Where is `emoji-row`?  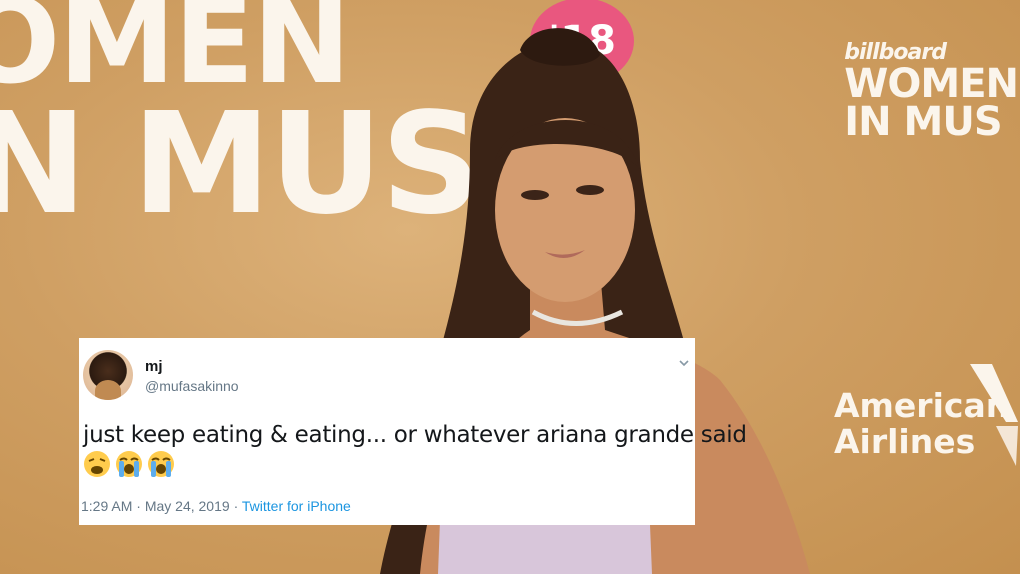 emoji-row is located at coordinates (129, 464).